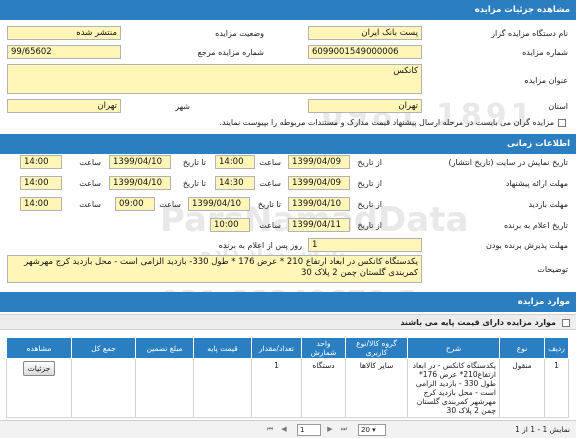 Image resolution: width=576 pixels, height=438 pixels. Describe the element at coordinates (135, 204) in the screenshot. I see `visit-from-time: 09:00` at that location.